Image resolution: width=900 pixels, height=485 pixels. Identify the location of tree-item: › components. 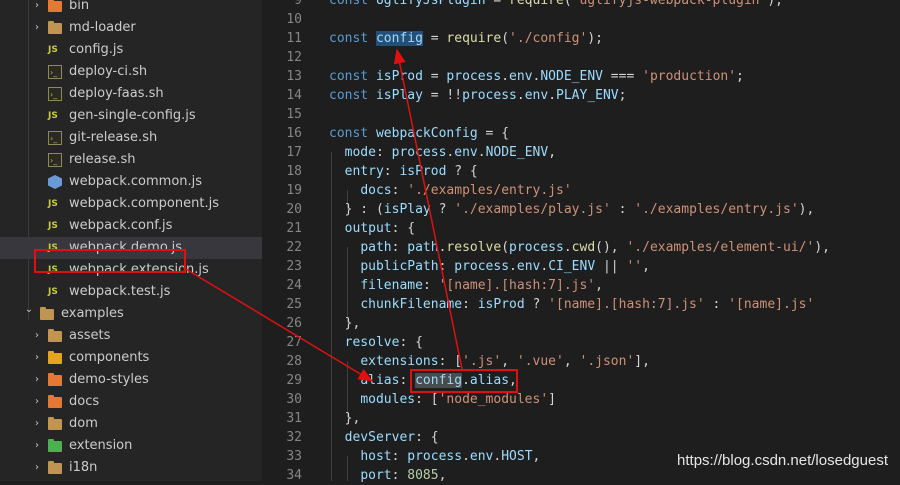
(131, 358).